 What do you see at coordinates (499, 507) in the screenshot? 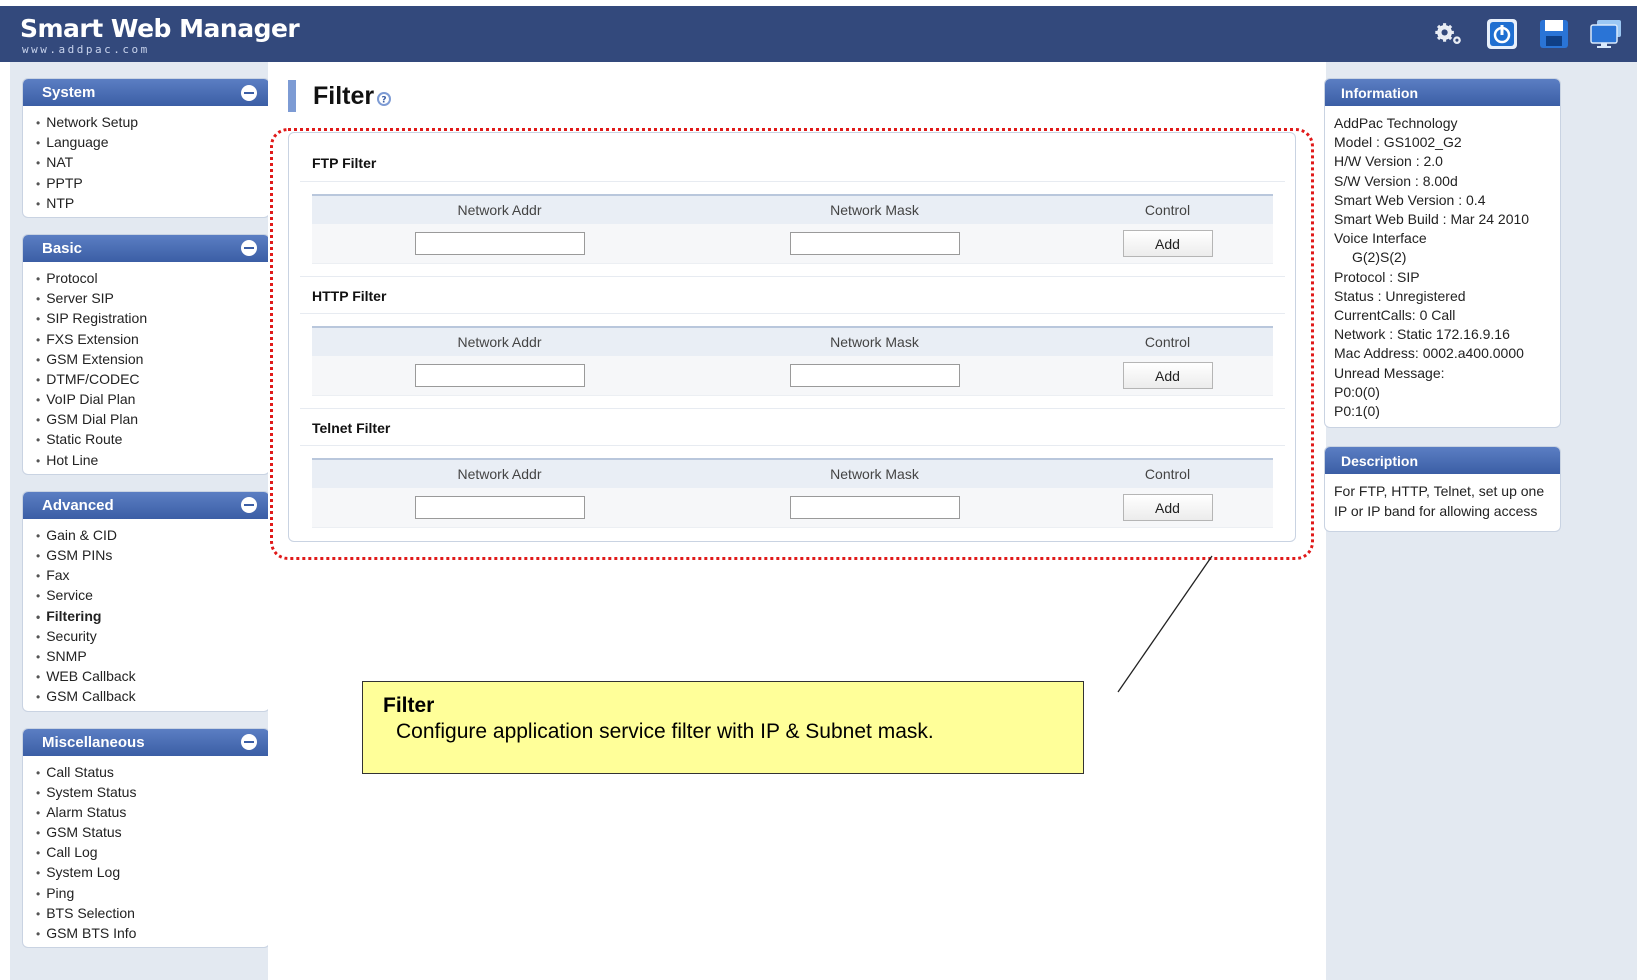
I see `telnet-network-addr-input` at bounding box center [499, 507].